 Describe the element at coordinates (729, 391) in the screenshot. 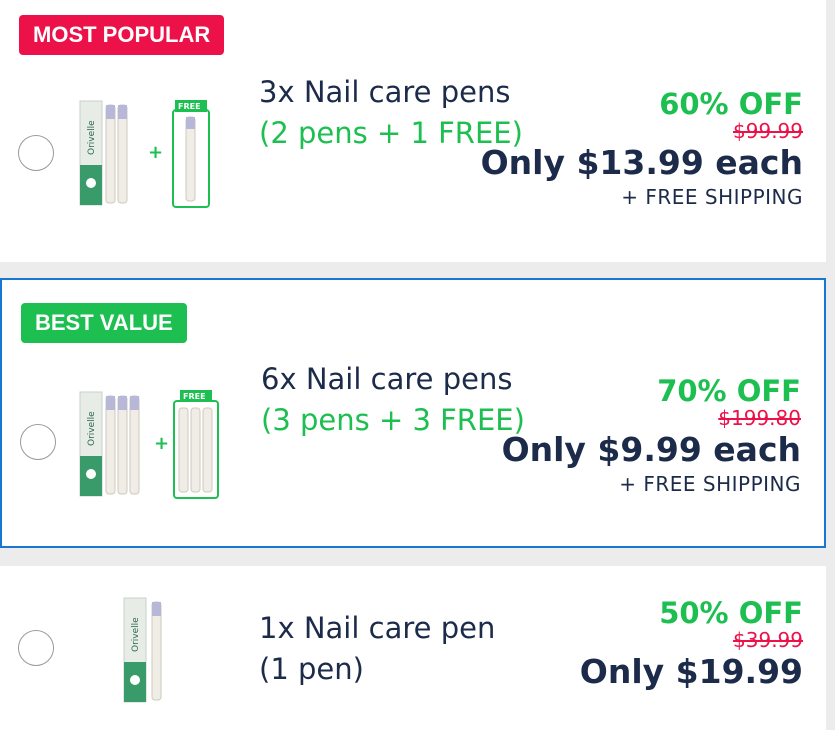

I see `discount-label: 70% OFF` at that location.